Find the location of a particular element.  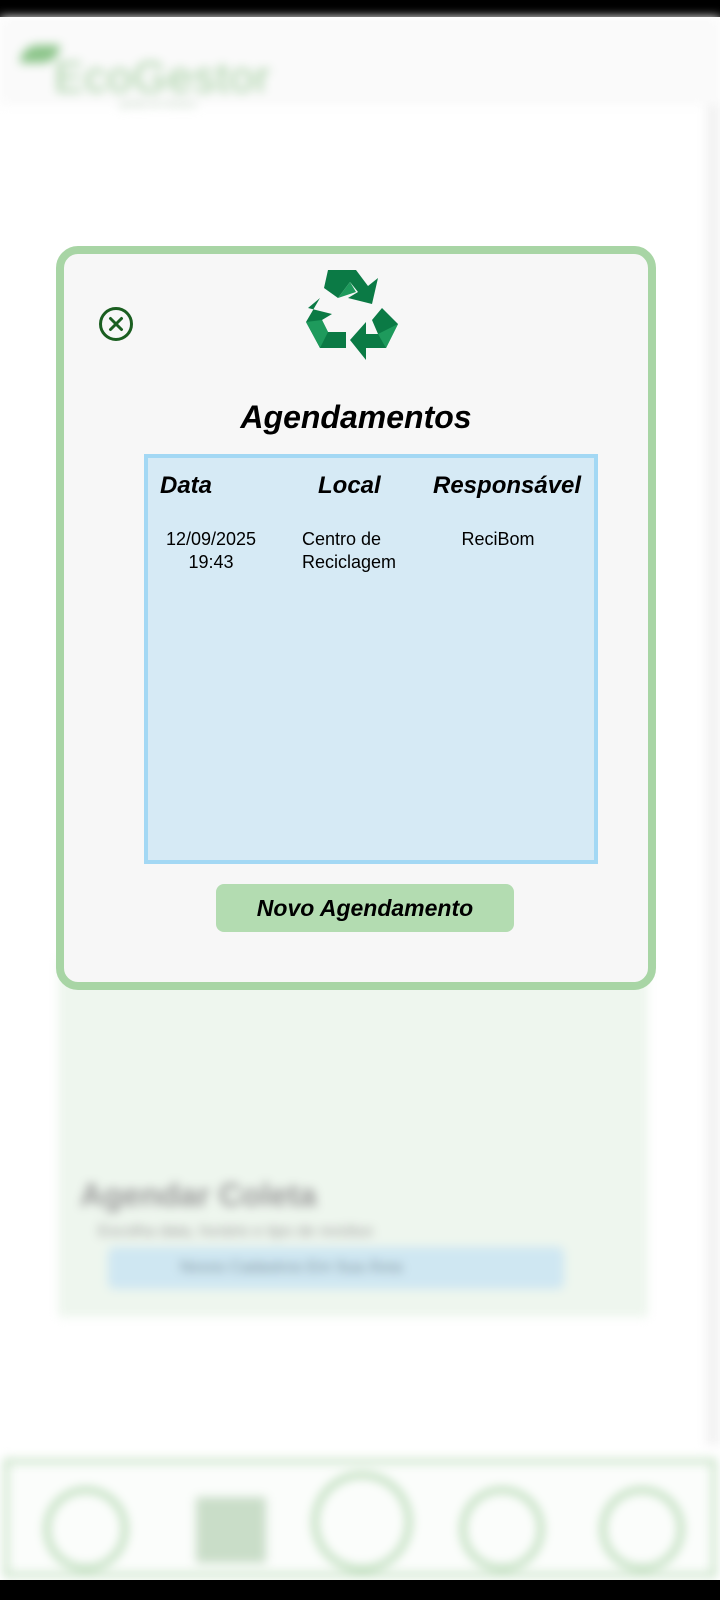

row-responsible: ReciBom is located at coordinates (498, 539).